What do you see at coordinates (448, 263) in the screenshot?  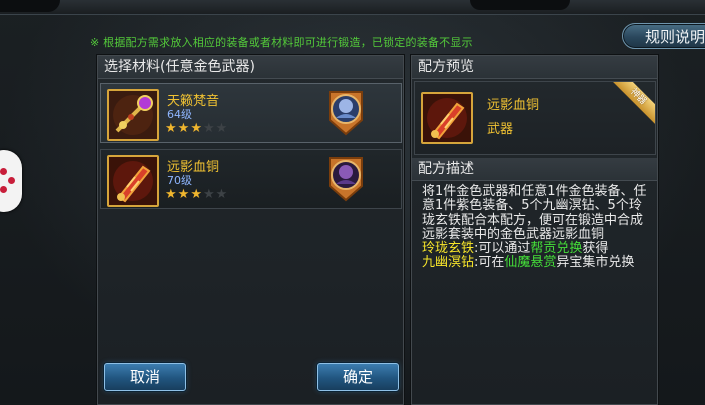 I see `material-name-jiuyou: 九幽溟钻` at bounding box center [448, 263].